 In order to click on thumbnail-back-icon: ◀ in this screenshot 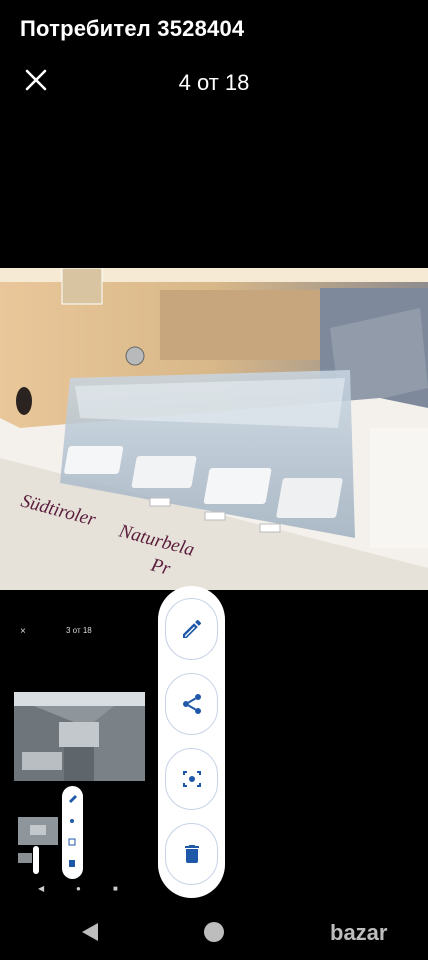, I will do `click(41, 888)`.